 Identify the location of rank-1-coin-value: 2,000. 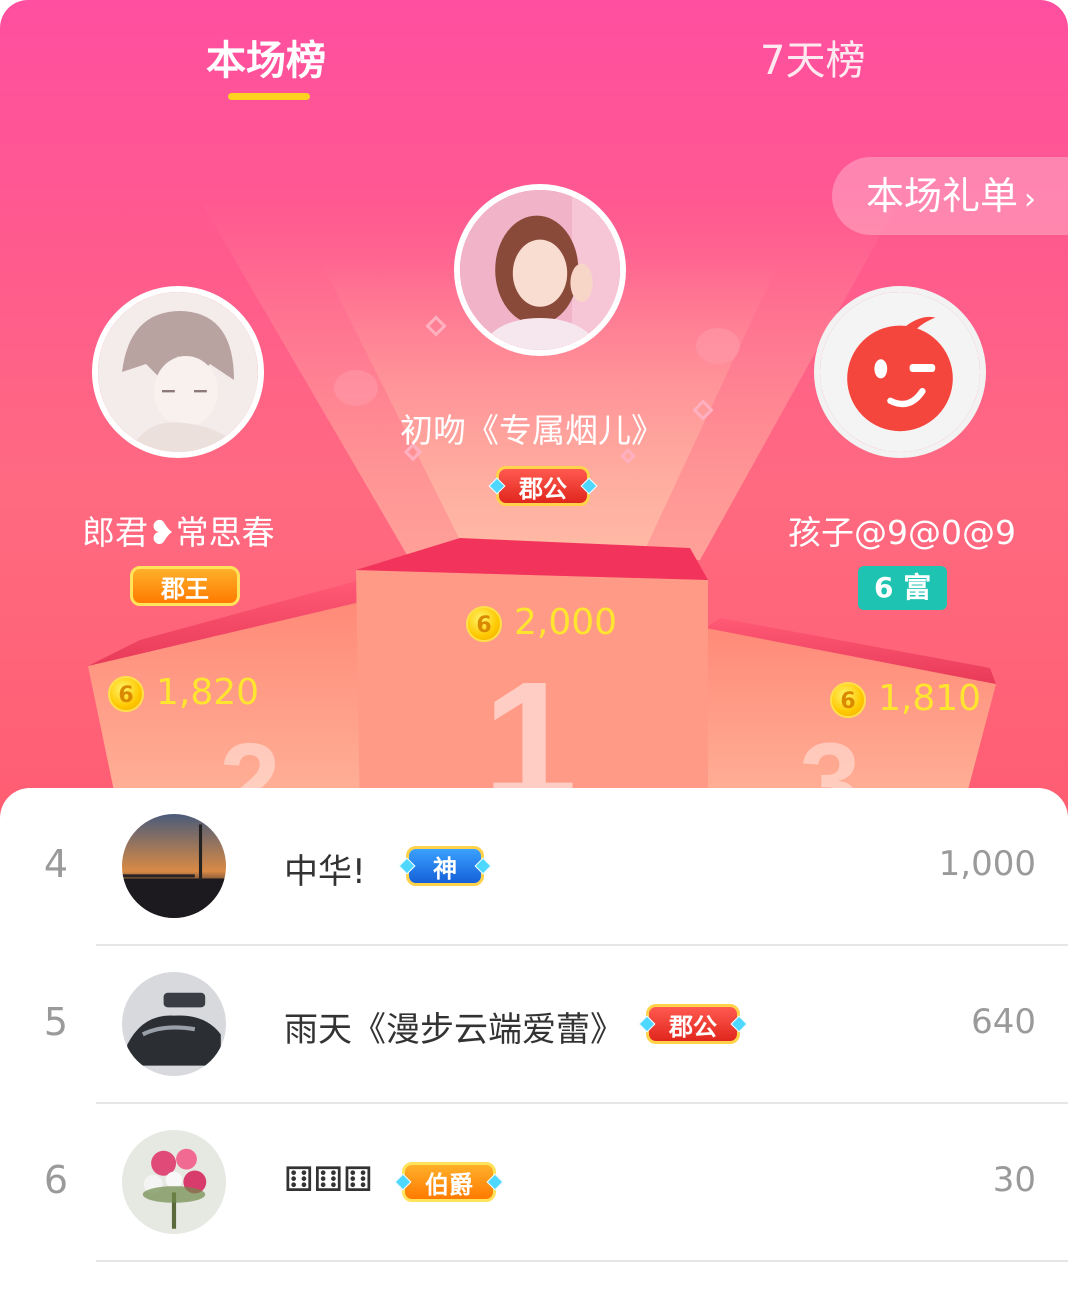
(566, 622).